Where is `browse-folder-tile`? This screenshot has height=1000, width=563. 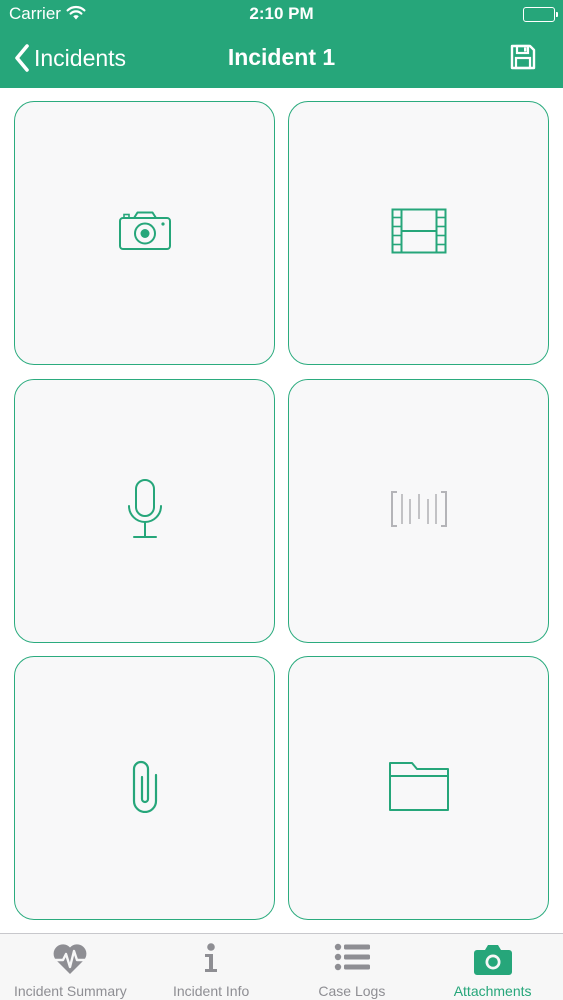
browse-folder-tile is located at coordinates (418, 788).